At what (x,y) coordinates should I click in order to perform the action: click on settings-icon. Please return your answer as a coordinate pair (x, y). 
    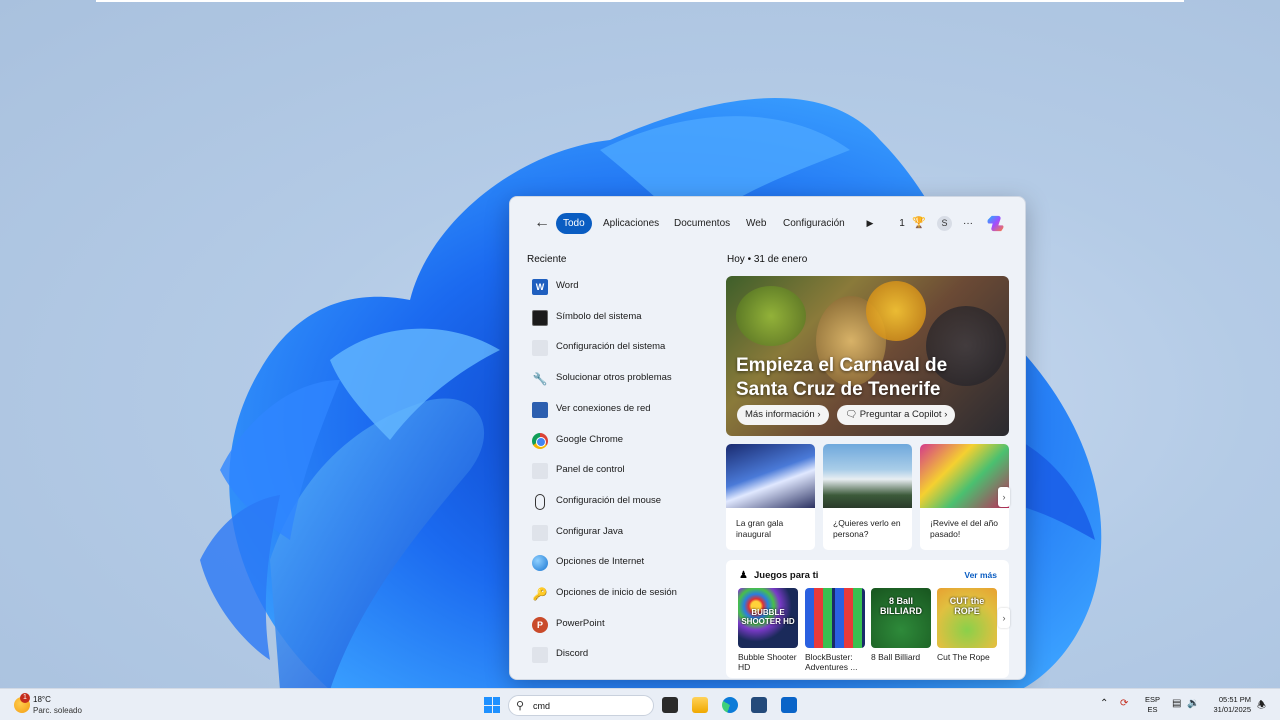
    Looking at the image, I should click on (540, 348).